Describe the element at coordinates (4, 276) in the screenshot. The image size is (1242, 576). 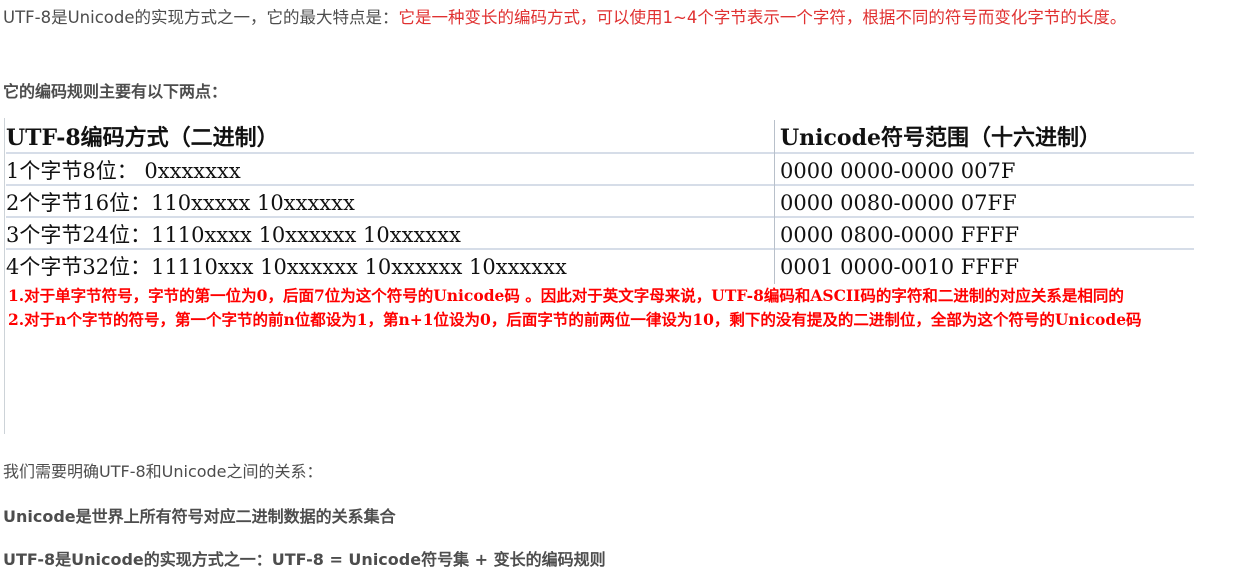
I see `table-left-border` at that location.